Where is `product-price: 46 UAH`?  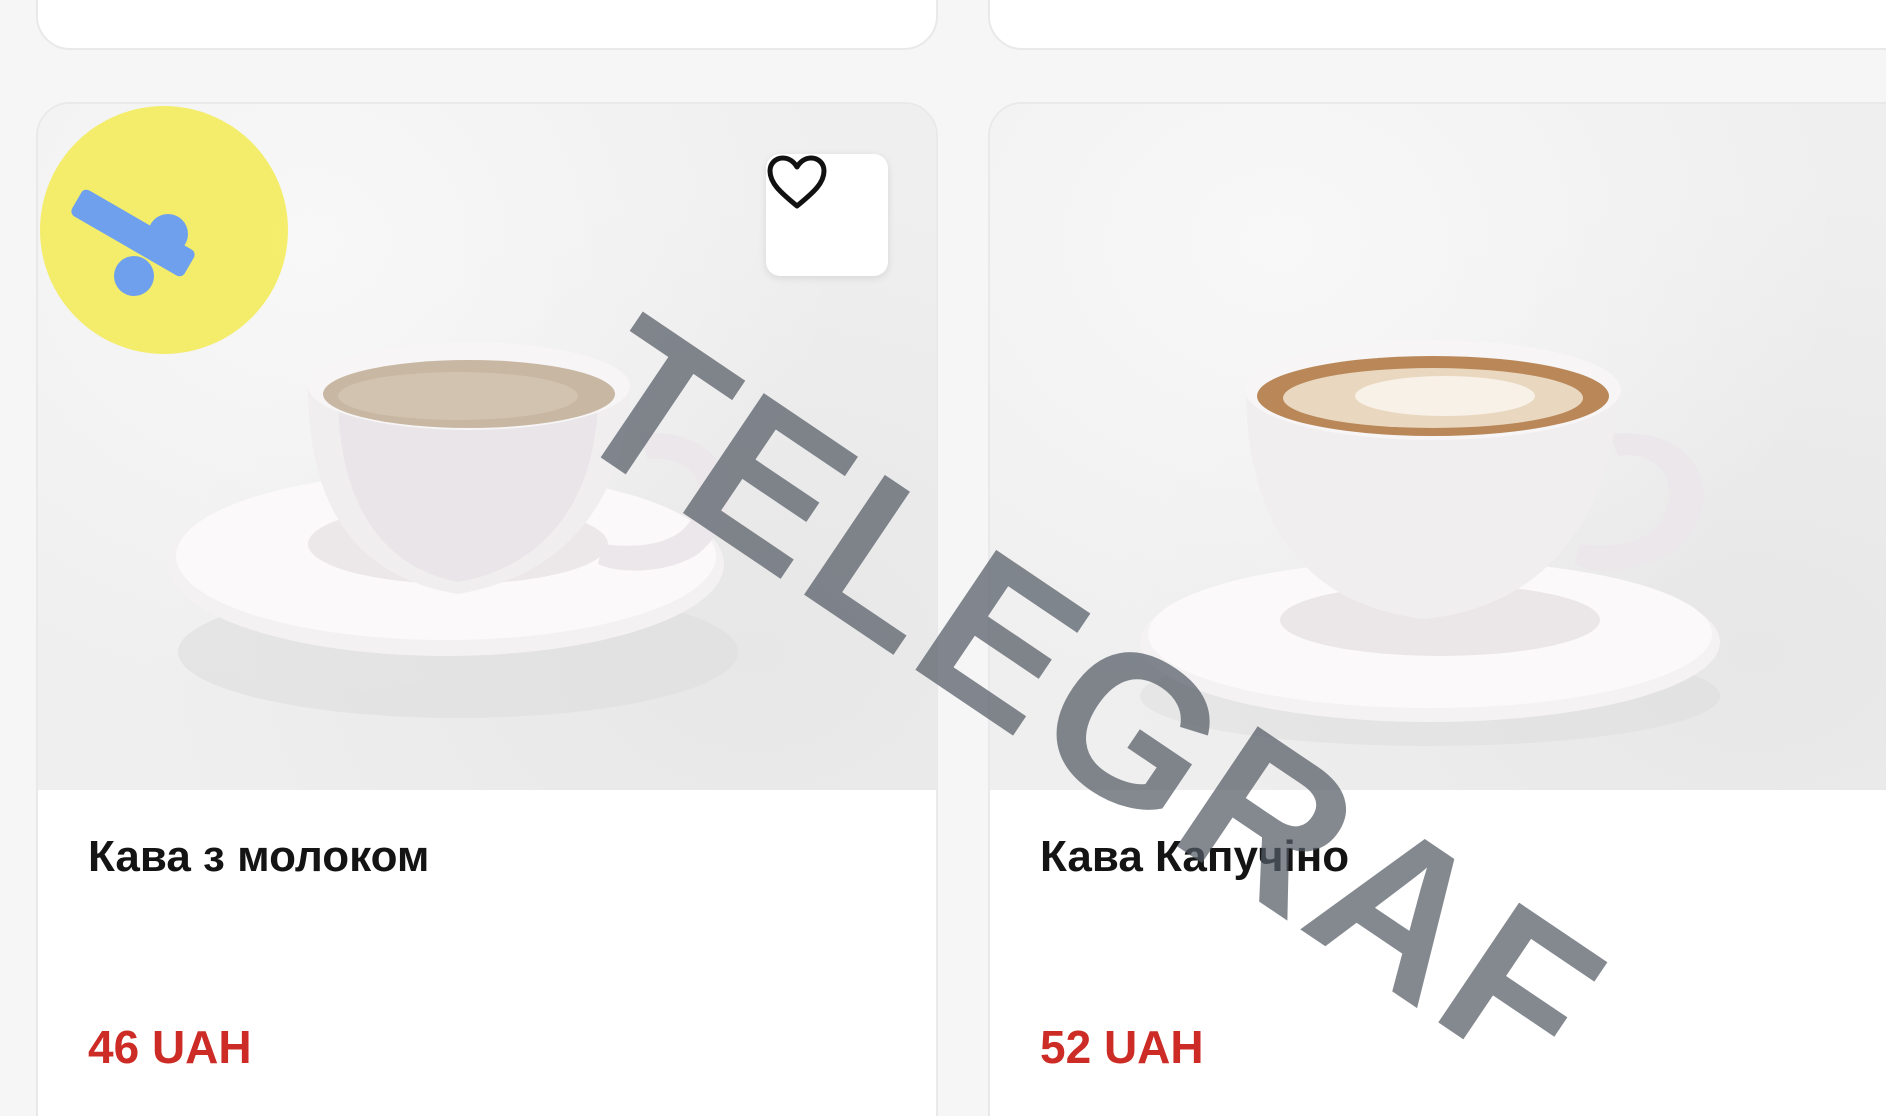
product-price: 46 UAH is located at coordinates (170, 1047).